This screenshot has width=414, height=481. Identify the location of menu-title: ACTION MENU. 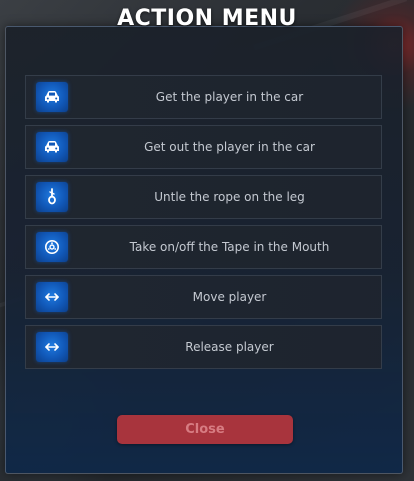
(207, 18).